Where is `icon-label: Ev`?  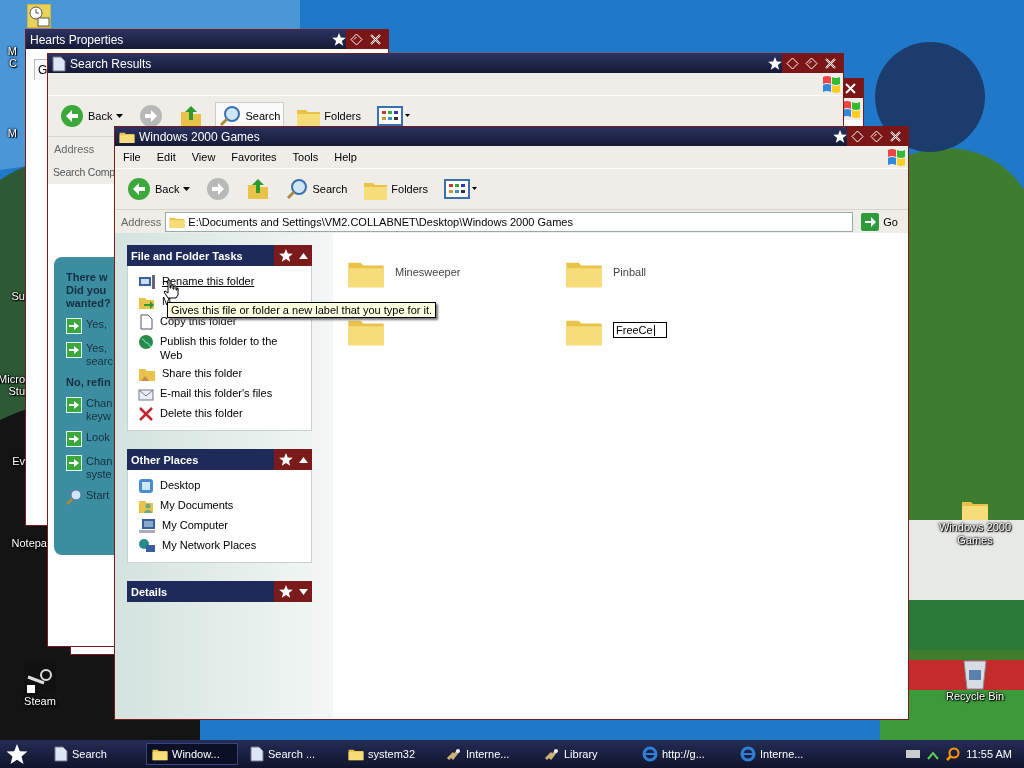 icon-label: Ev is located at coordinates (18, 461).